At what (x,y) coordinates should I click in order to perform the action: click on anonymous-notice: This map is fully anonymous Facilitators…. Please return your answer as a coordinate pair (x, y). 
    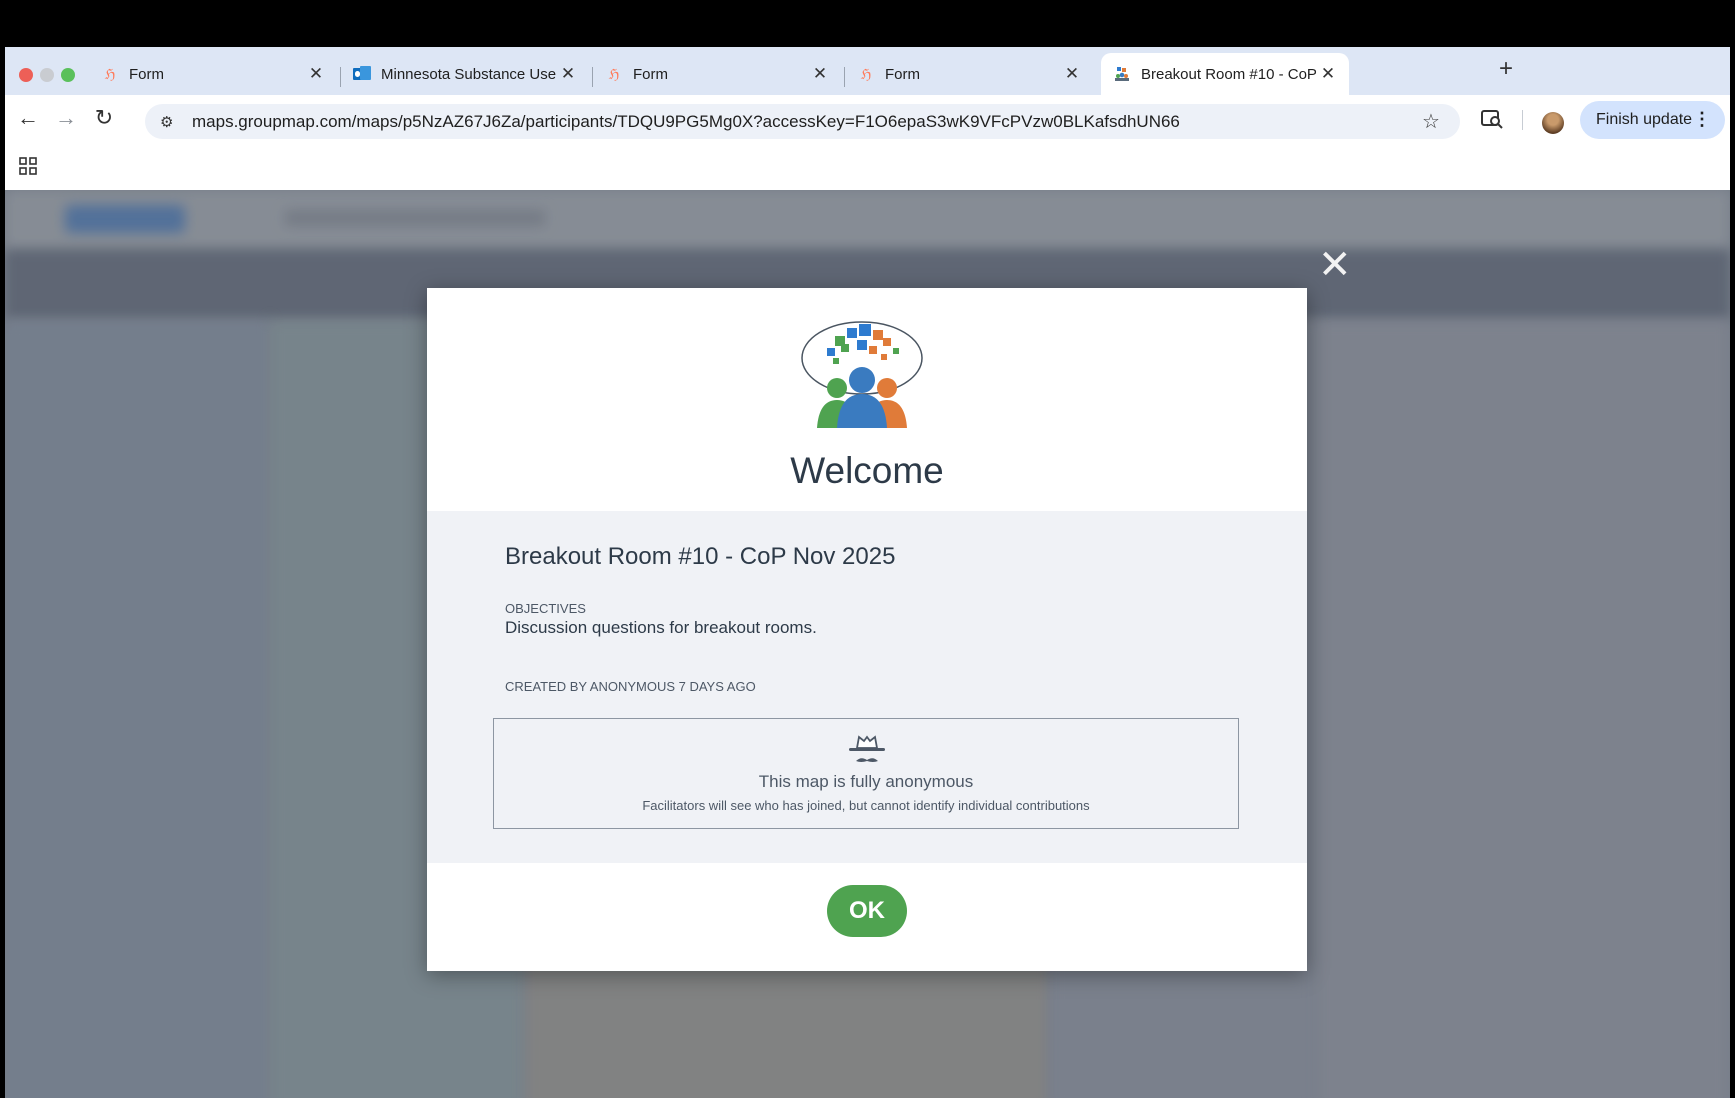
    Looking at the image, I should click on (866, 773).